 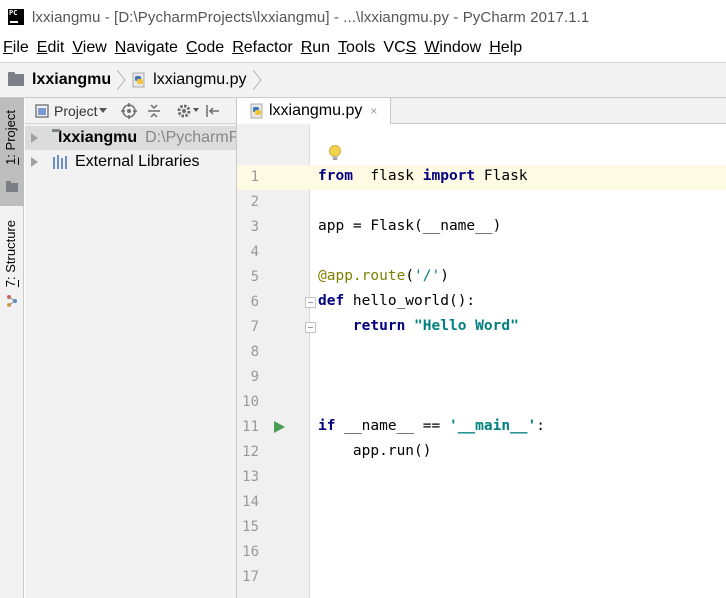 What do you see at coordinates (481, 377) in the screenshot?
I see `code-line: 9` at bounding box center [481, 377].